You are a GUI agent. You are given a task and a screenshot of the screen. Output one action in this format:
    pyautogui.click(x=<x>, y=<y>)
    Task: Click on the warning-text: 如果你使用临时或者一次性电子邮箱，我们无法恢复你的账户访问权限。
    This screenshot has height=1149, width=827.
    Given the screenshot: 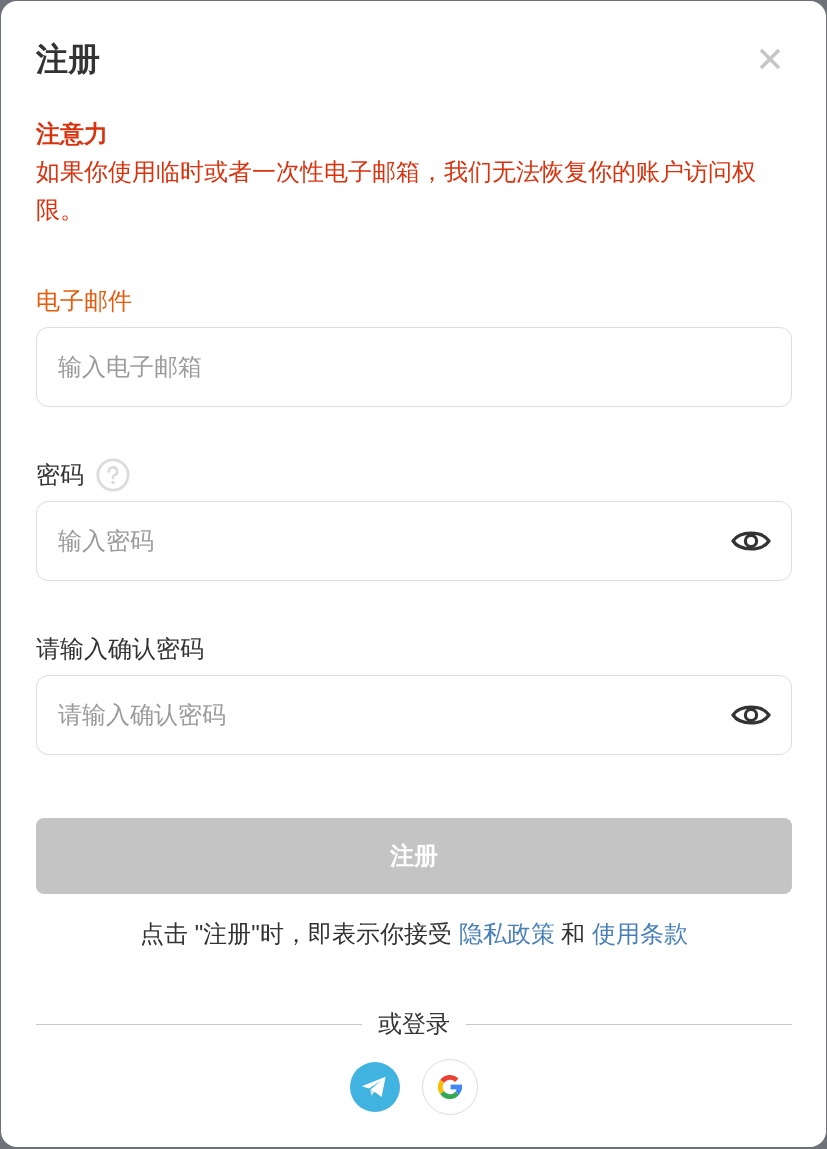 What is the action you would take?
    pyautogui.click(x=396, y=191)
    